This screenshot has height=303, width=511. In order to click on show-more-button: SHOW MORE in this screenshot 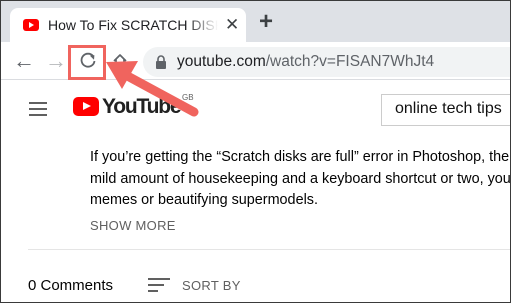, I will do `click(133, 225)`.